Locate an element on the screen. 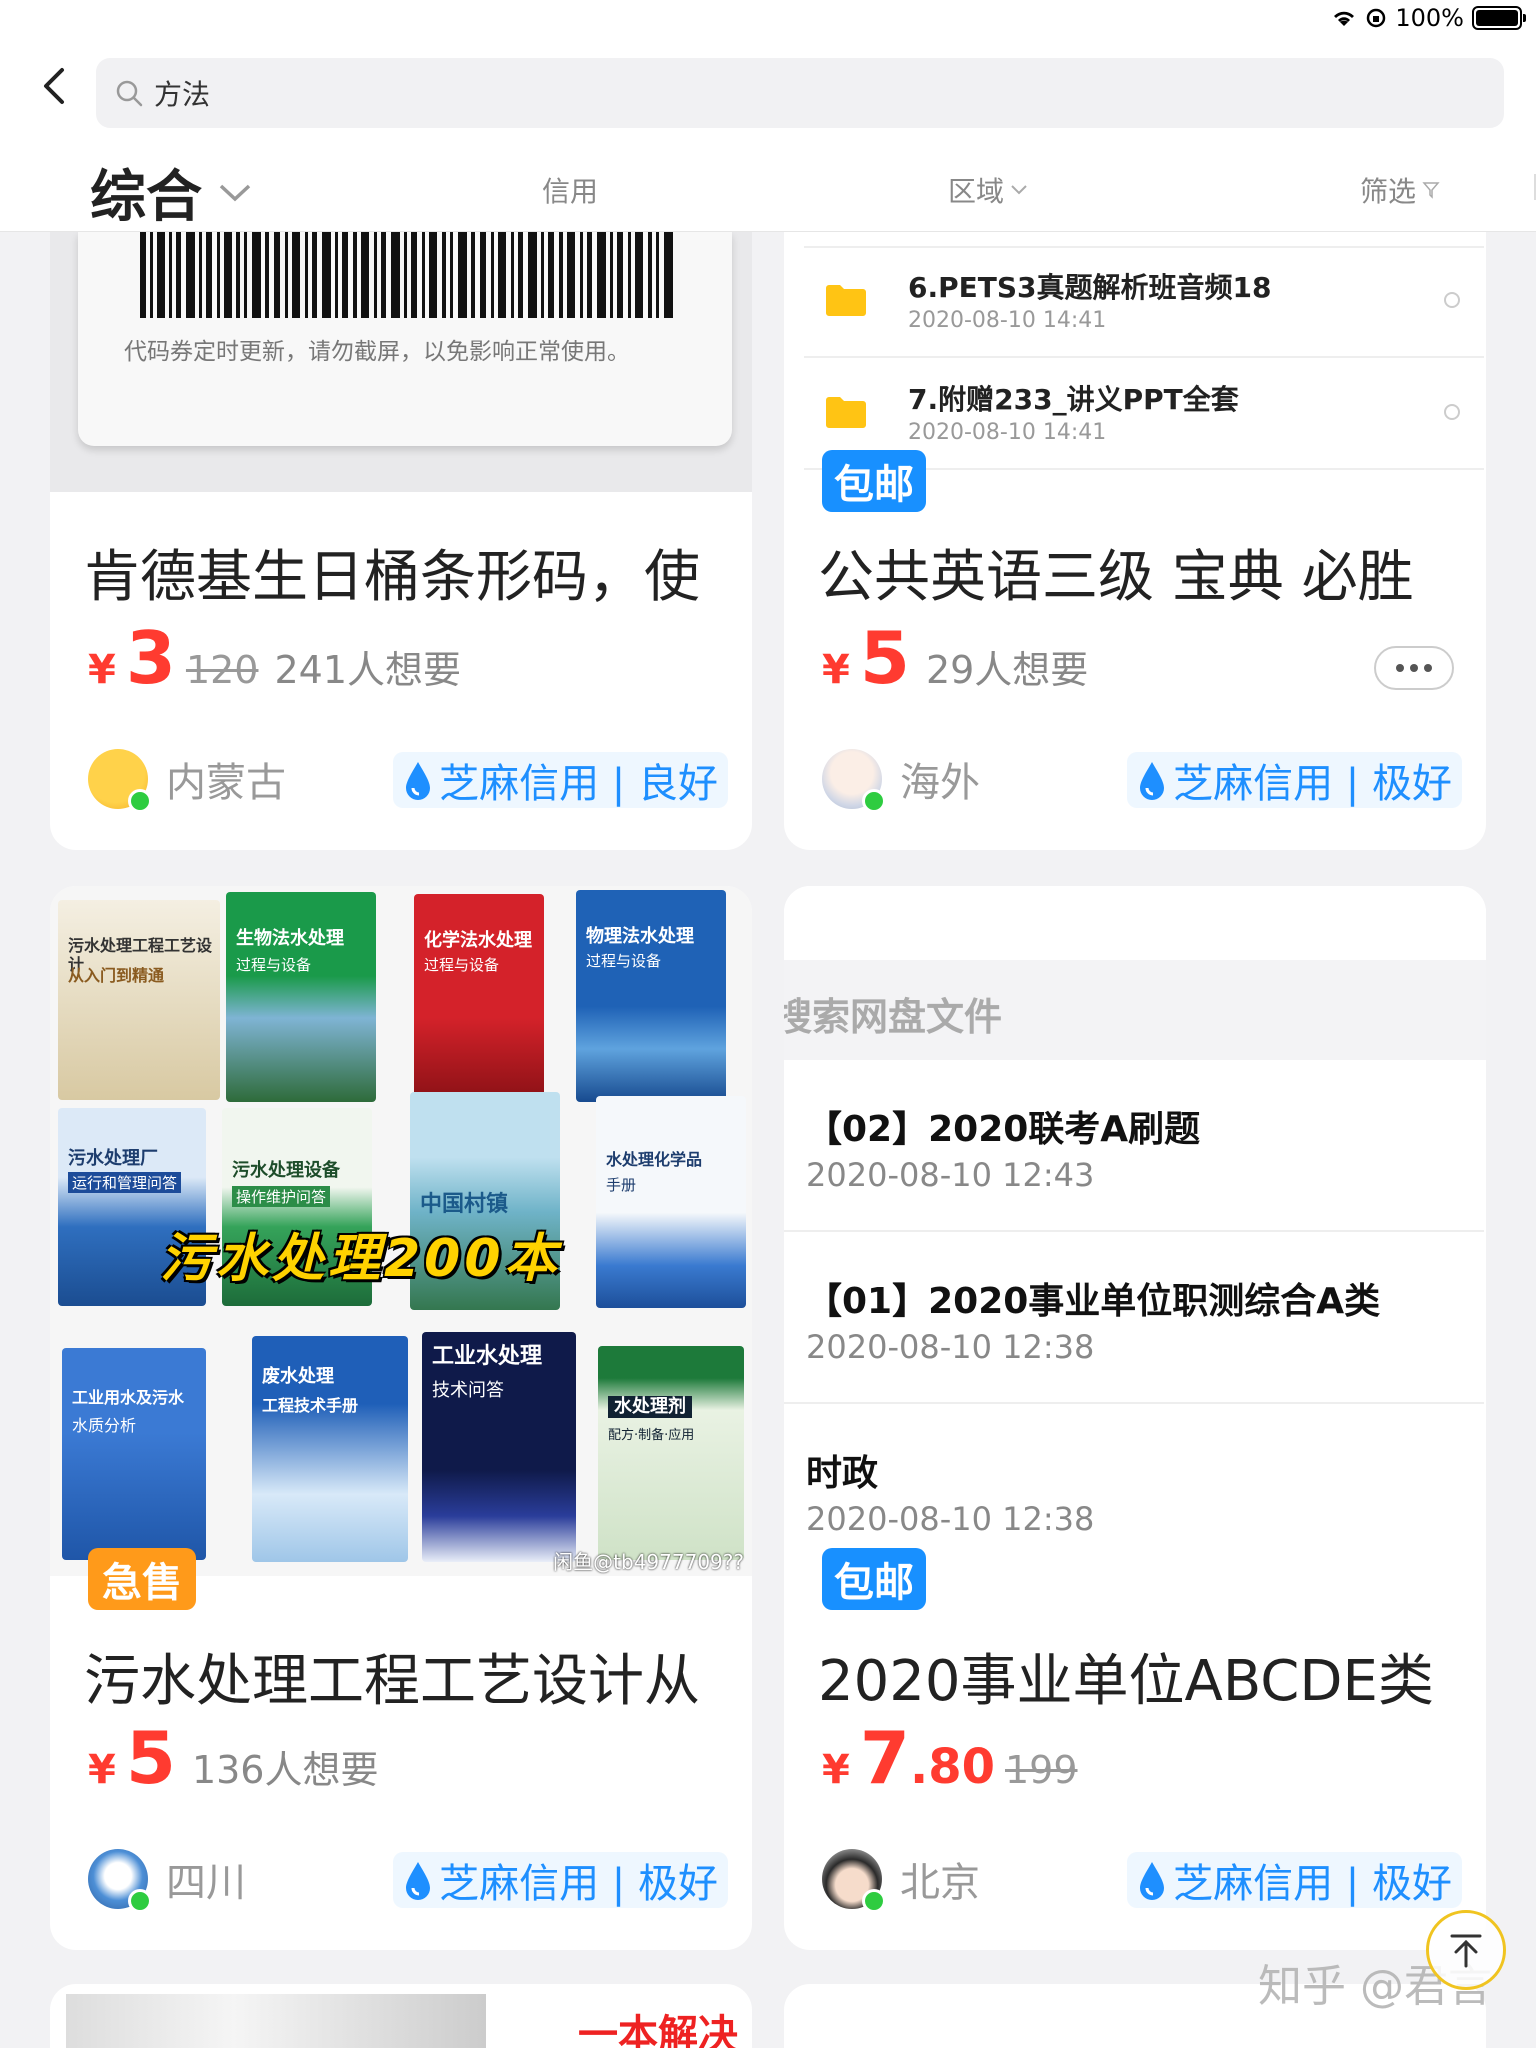  tab-filter: 筛选 is located at coordinates (1400, 190).